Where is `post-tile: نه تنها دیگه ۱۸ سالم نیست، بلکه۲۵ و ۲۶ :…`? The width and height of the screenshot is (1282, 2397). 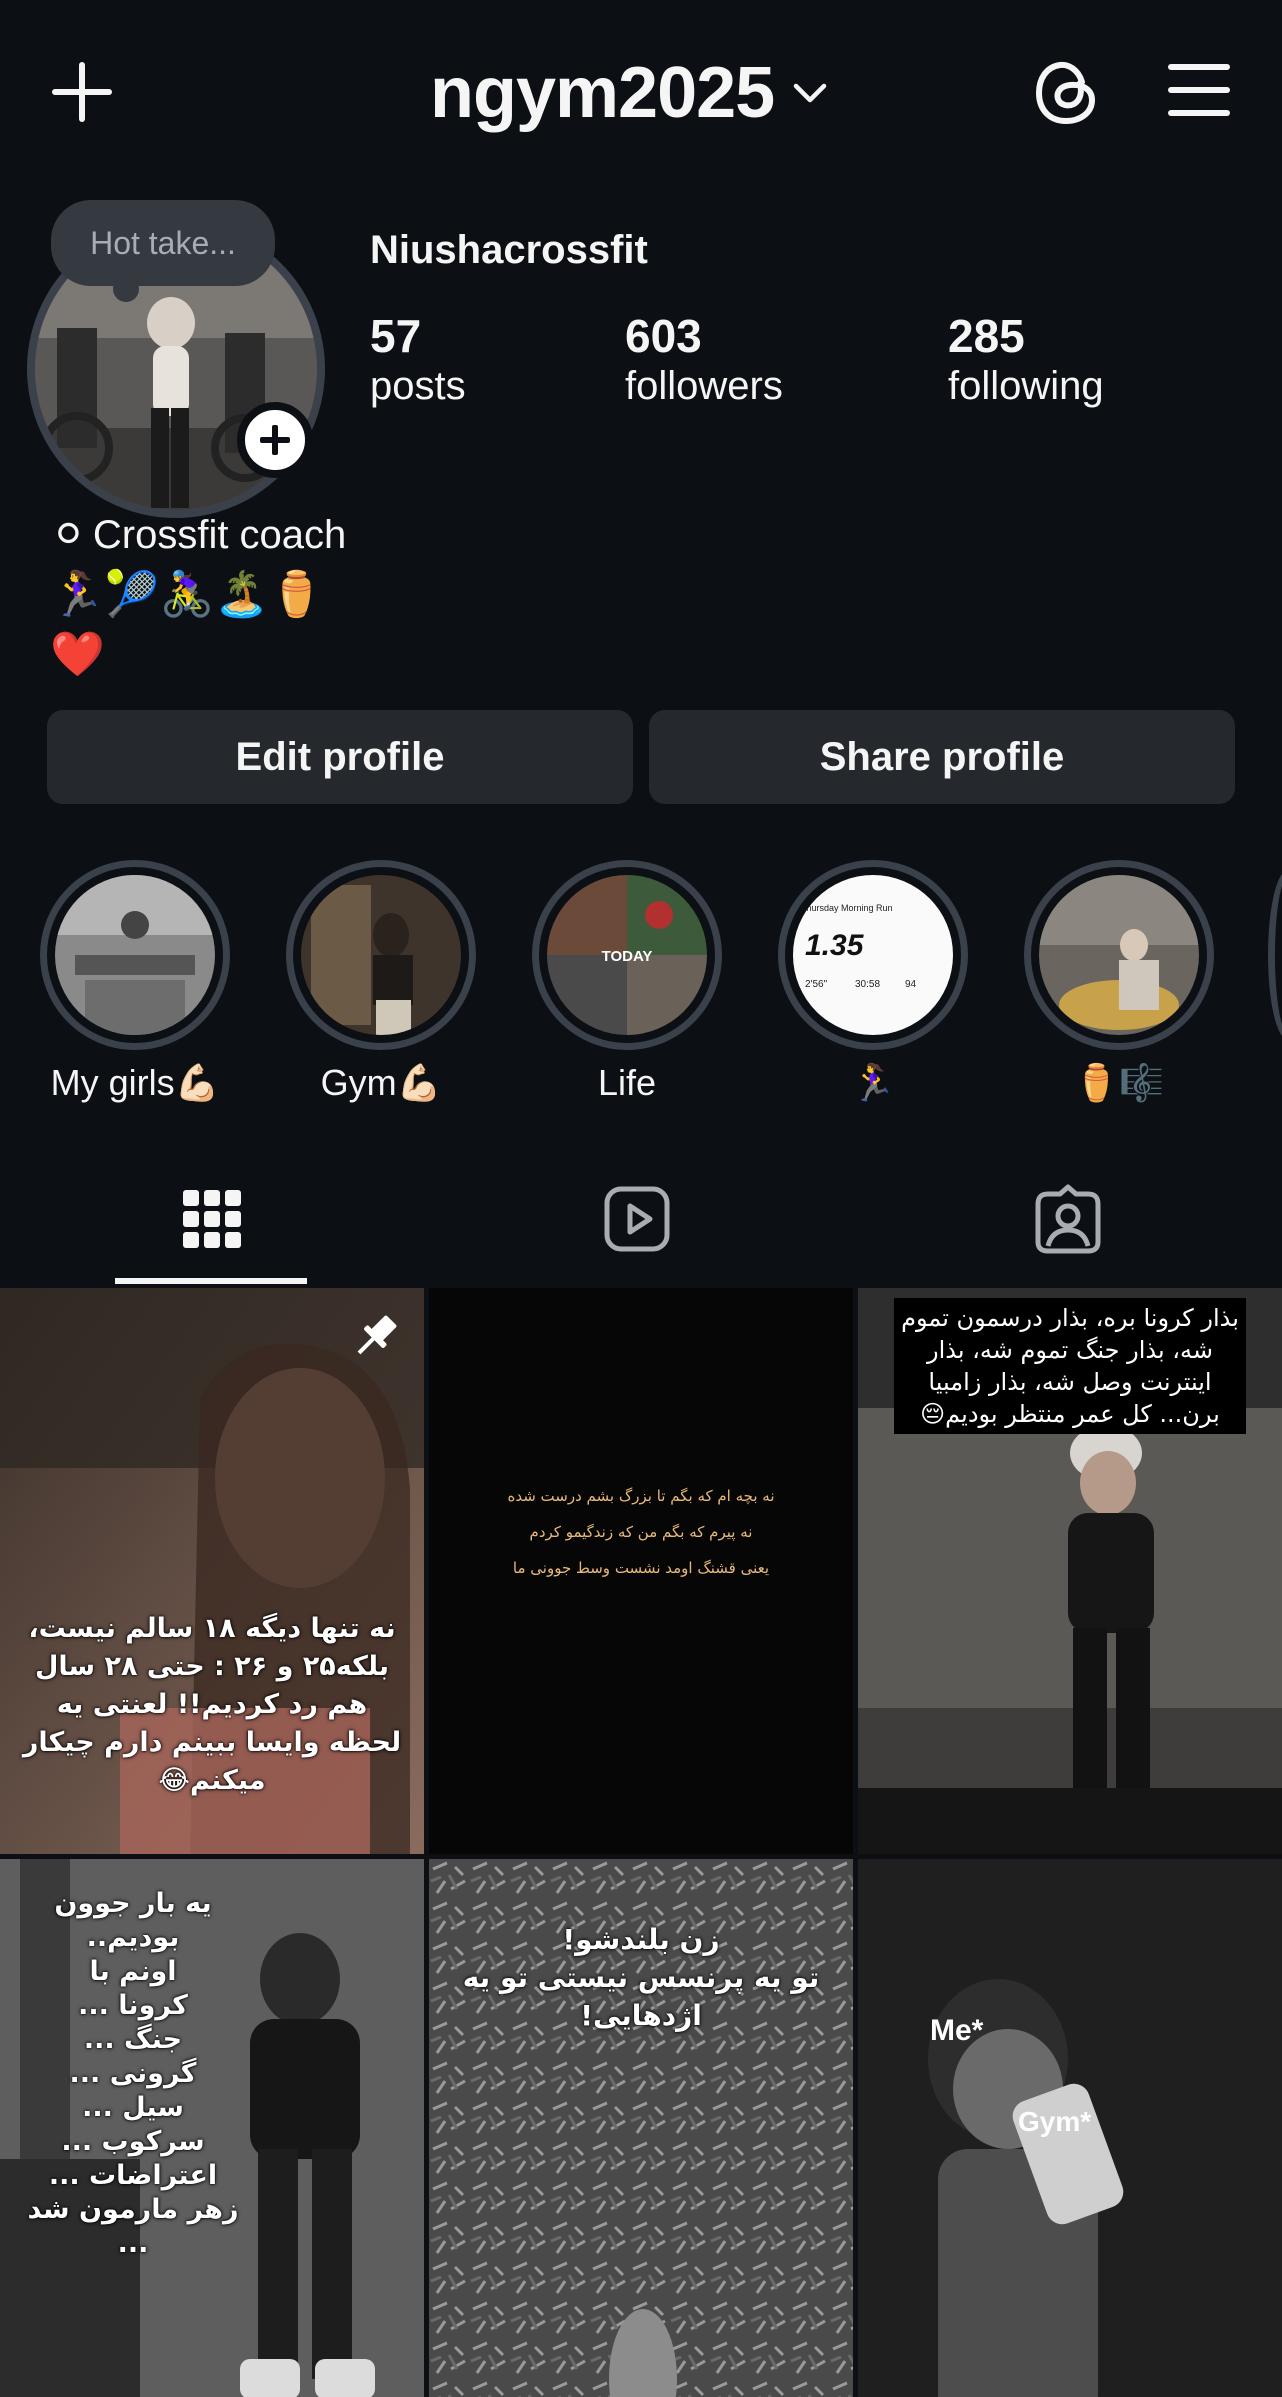
post-tile: نه تنها دیگه ۱۸ سالم نیست، بلکه۲۵ و ۲۶ :… is located at coordinates (212, 1571).